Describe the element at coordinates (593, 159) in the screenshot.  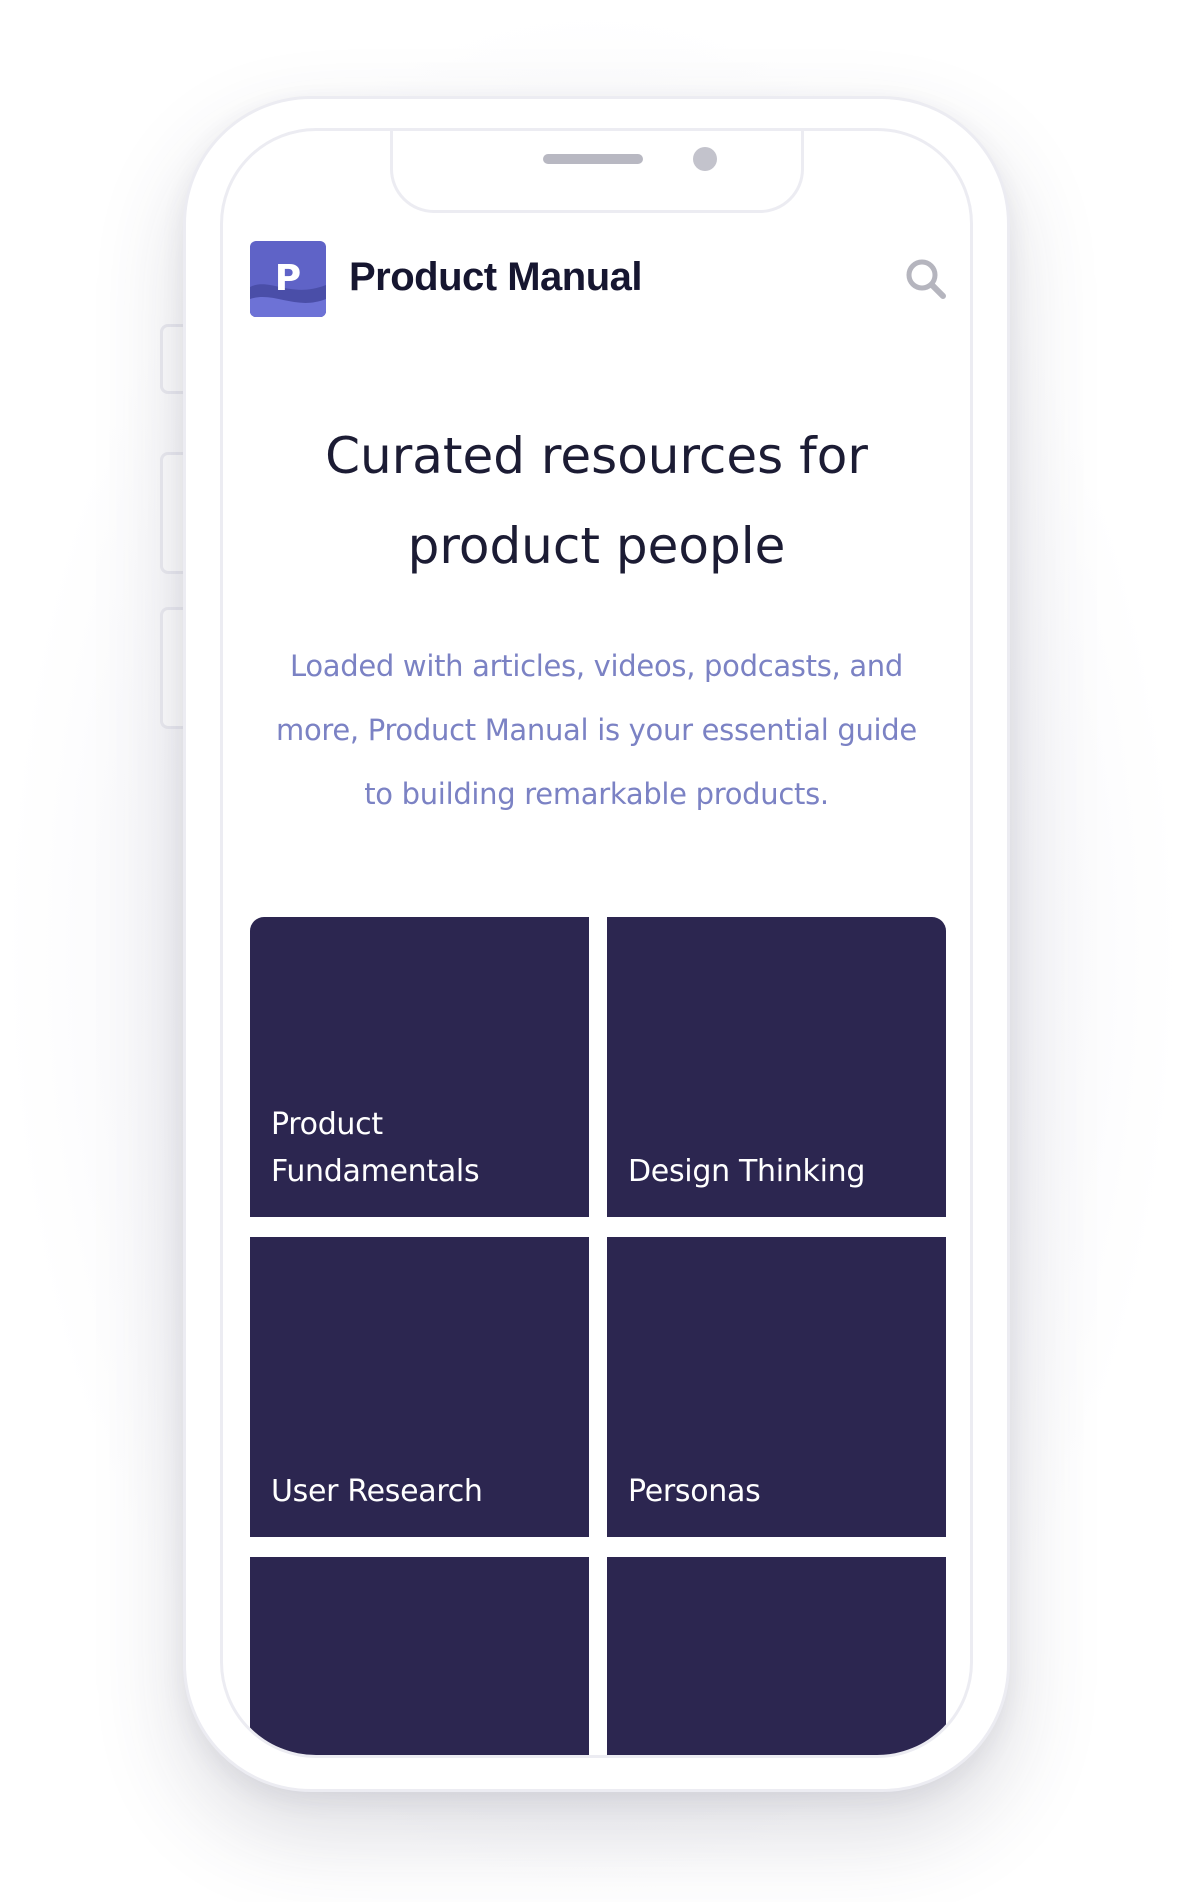
I see `speaker-grille` at that location.